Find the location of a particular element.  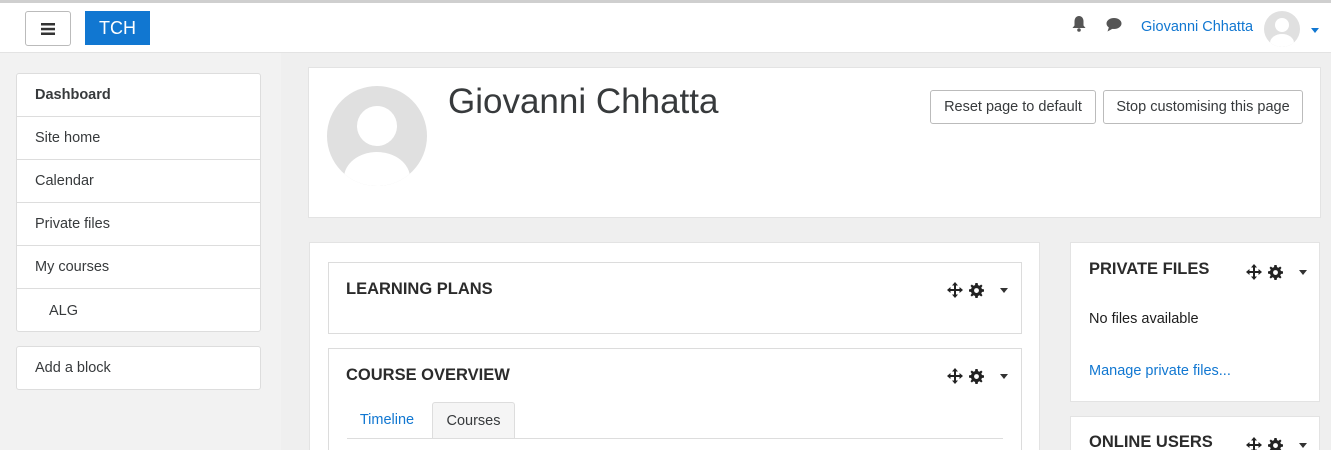

tab-timeline: Timeline is located at coordinates (387, 420).